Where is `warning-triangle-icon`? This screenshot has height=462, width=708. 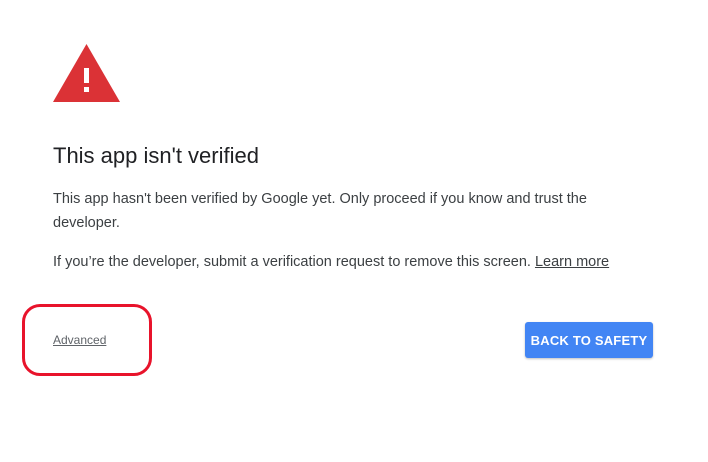
warning-triangle-icon is located at coordinates (86, 73).